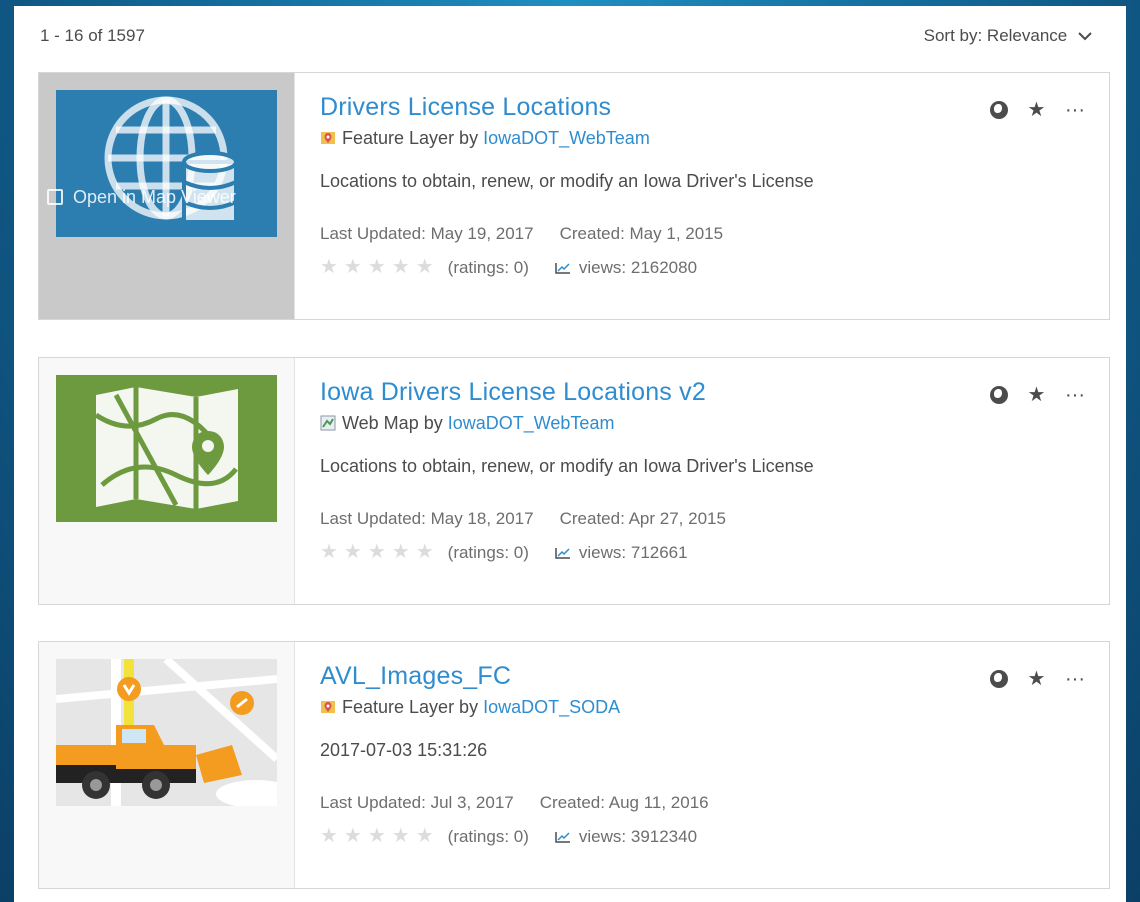  I want to click on snowplow-truck-icon, so click(166, 732).